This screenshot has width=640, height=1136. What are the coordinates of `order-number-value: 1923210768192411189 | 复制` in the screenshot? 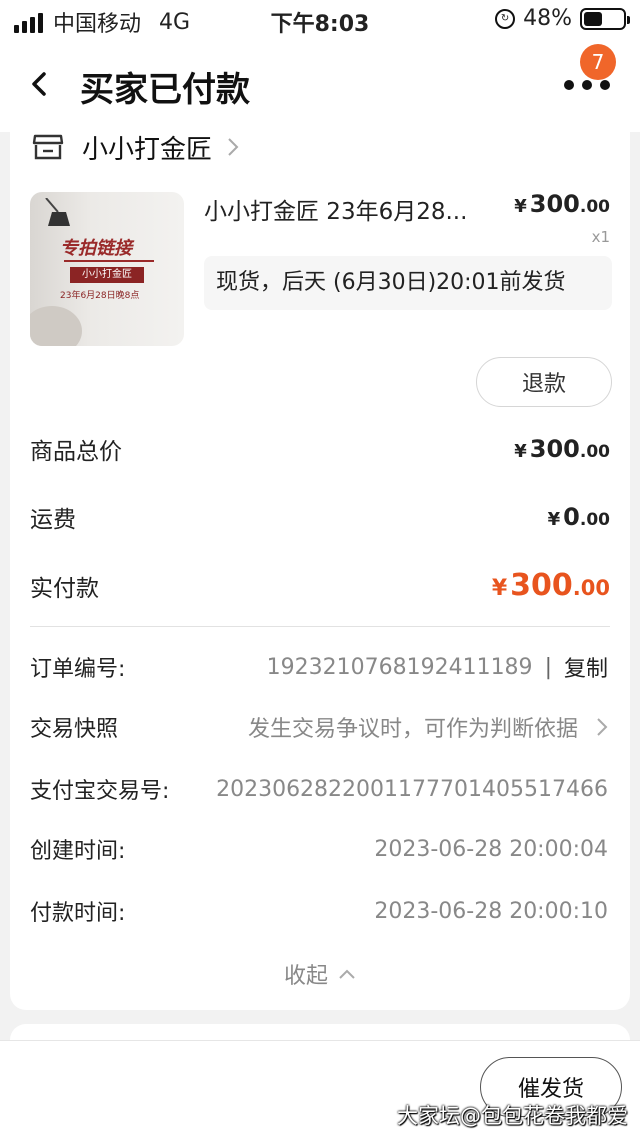 It's located at (437, 667).